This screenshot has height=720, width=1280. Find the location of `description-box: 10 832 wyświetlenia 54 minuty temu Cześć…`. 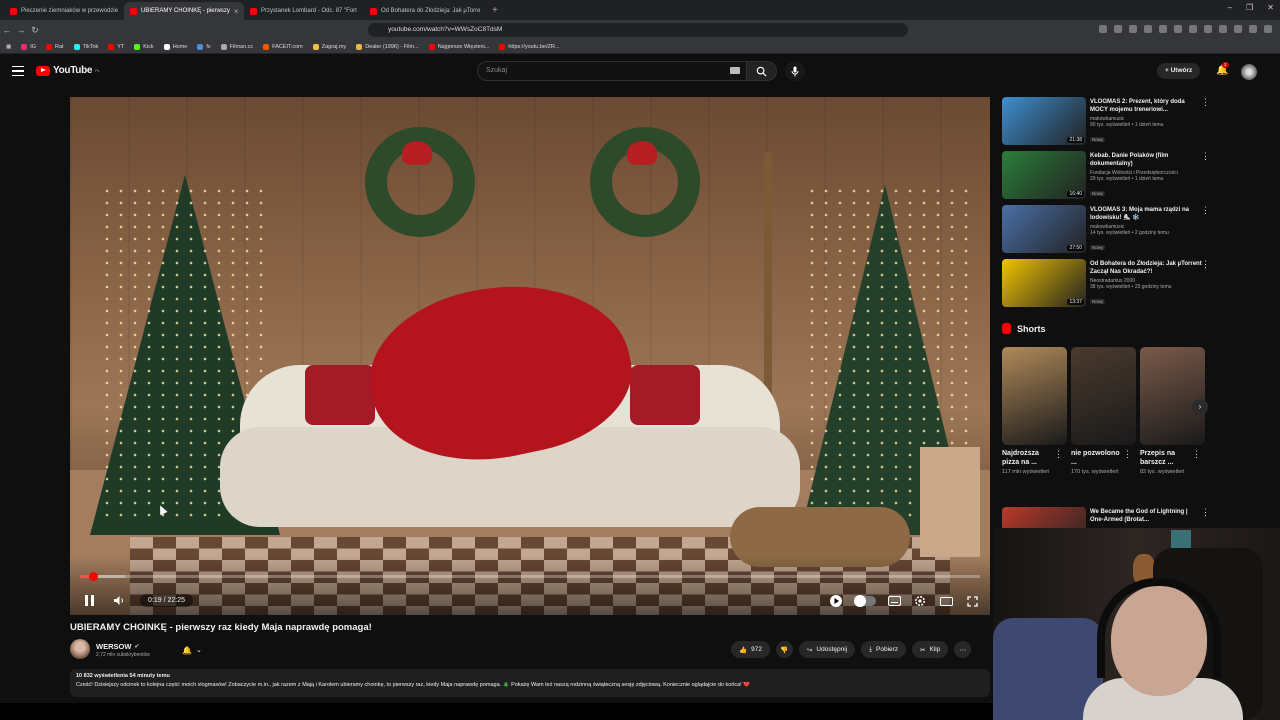

description-box: 10 832 wyświetlenia 54 minuty temu Cześć… is located at coordinates (530, 683).